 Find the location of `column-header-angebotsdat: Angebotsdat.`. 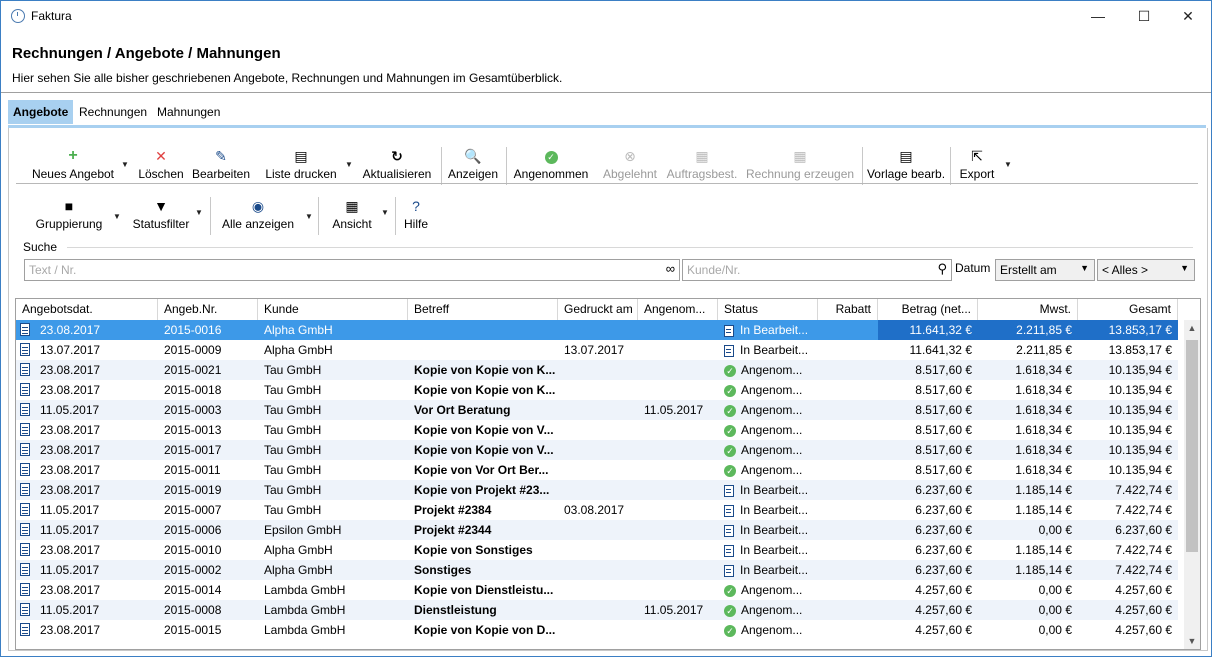

column-header-angebotsdat: Angebotsdat. is located at coordinates (87, 309).